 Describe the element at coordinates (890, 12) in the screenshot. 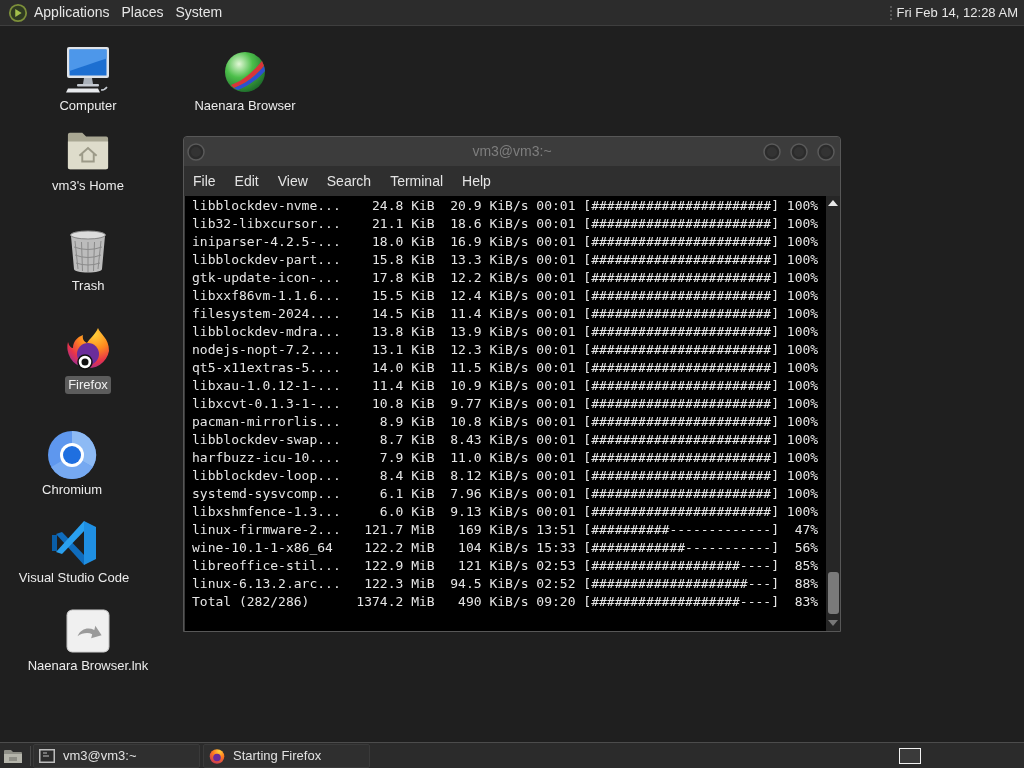

I see `grip-icon` at that location.